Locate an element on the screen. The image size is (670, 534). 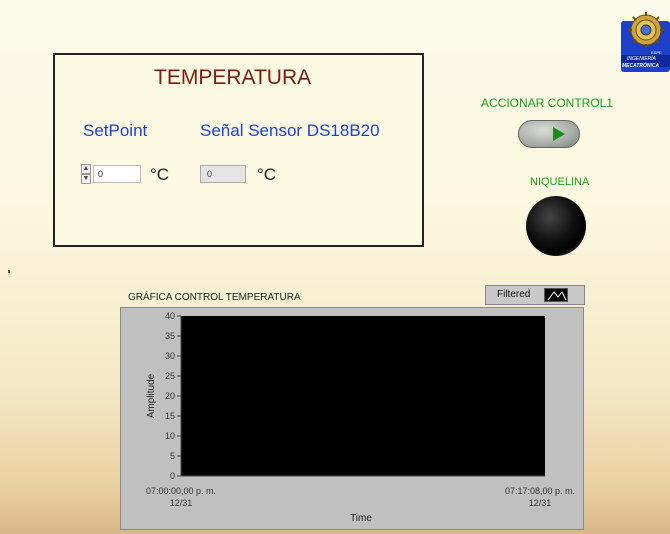
y-tick-label: 40 is located at coordinates (170, 316).